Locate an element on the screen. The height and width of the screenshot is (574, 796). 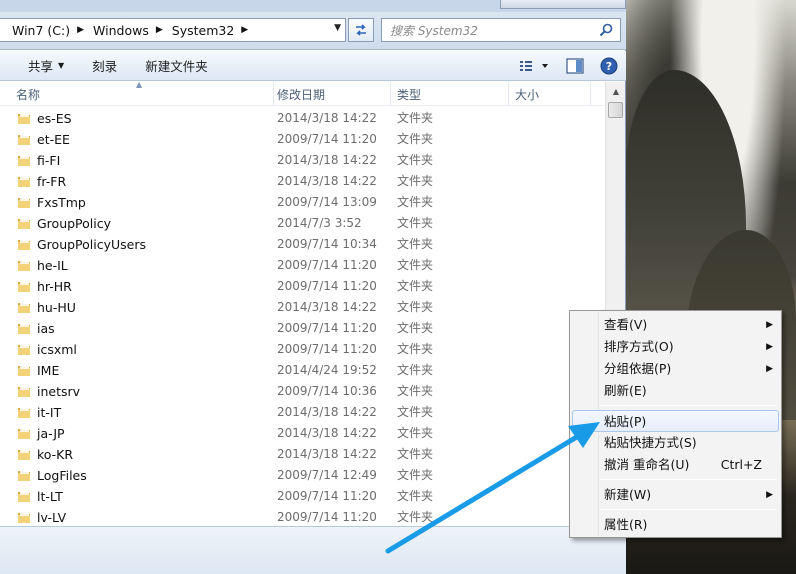
menu-label: 排序方式(O) is located at coordinates (639, 346).